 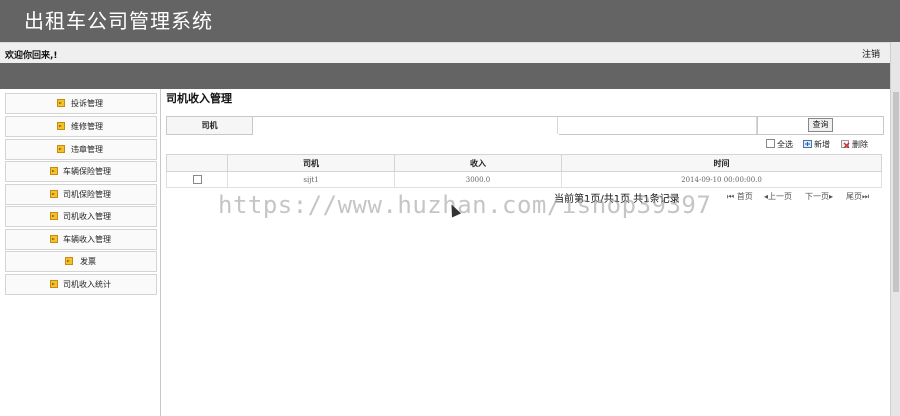 What do you see at coordinates (807, 144) in the screenshot?
I see `add-icon` at bounding box center [807, 144].